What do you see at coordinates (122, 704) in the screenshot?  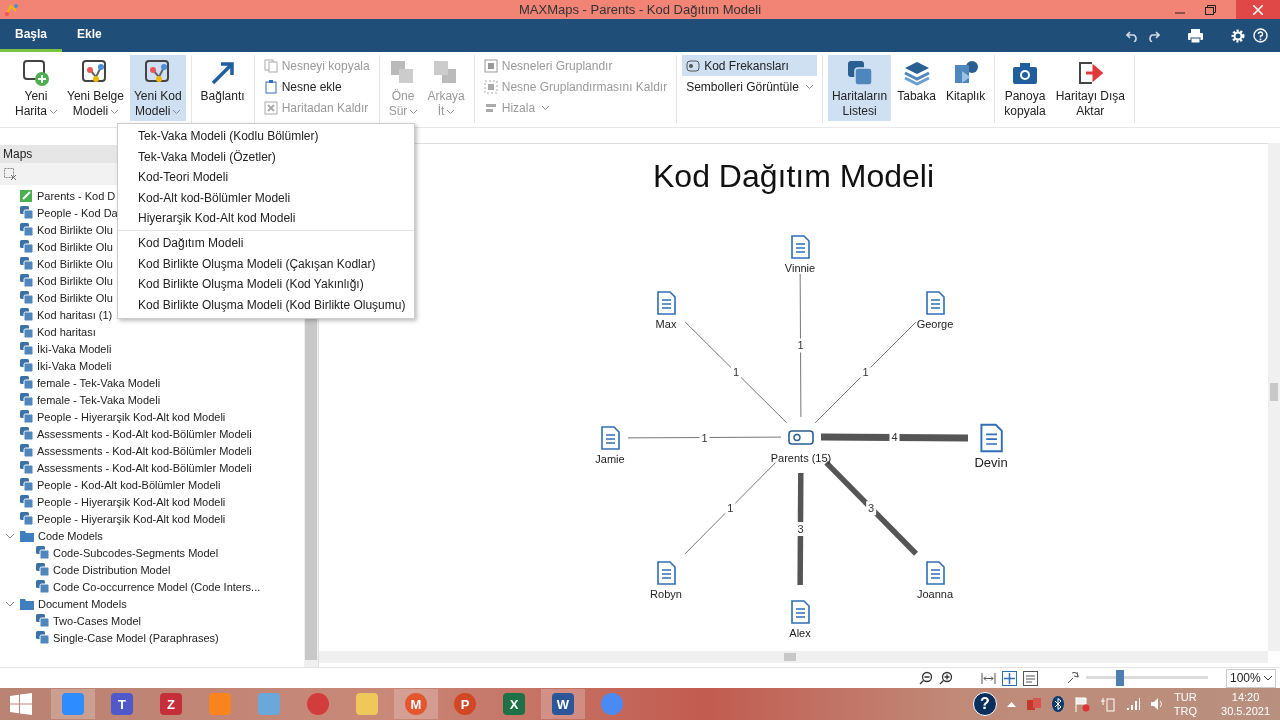 I see `app-icon: T` at bounding box center [122, 704].